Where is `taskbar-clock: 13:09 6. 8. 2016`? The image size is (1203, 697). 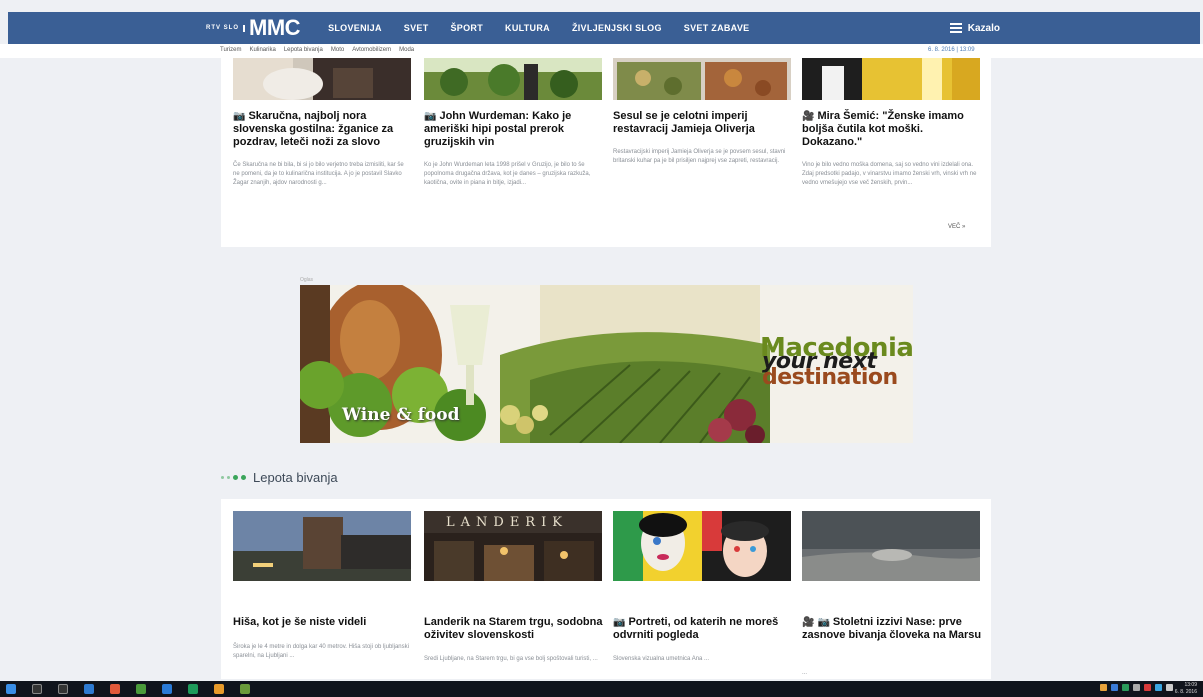 taskbar-clock: 13:09 6. 8. 2016 is located at coordinates (1186, 689).